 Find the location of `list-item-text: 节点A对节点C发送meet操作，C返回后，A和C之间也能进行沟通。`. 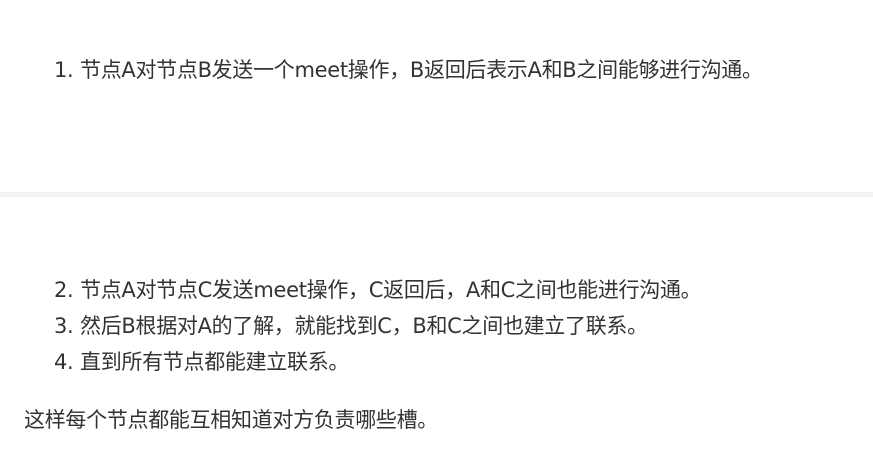

list-item-text: 节点A对节点C发送meet操作，C返回后，A和C之间也能进行沟通。 is located at coordinates (391, 290).